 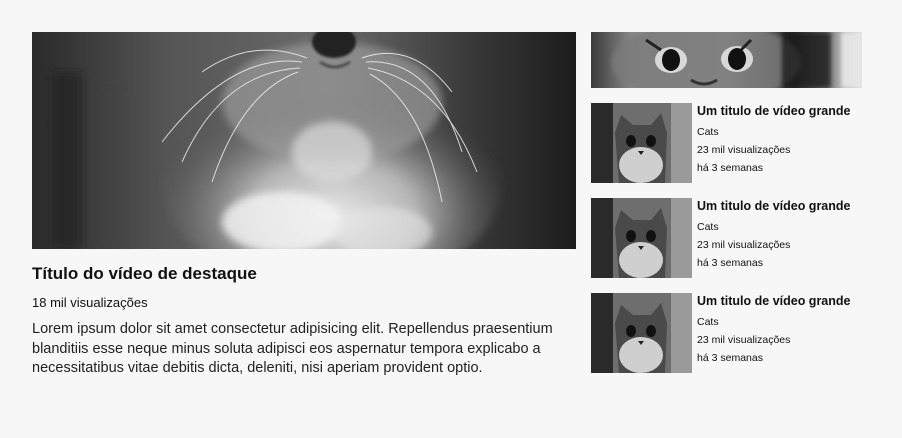 What do you see at coordinates (90, 302) in the screenshot?
I see `featured-video-views: 18 mil visualizações` at bounding box center [90, 302].